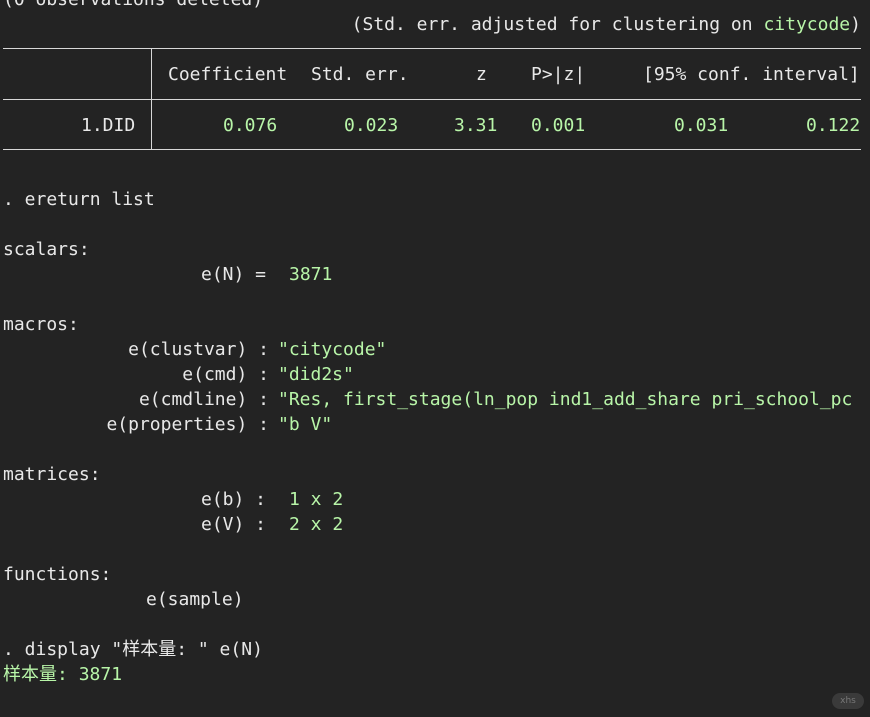 The height and width of the screenshot is (717, 870). Describe the element at coordinates (100, 674) in the screenshot. I see `result-value: 3871` at that location.